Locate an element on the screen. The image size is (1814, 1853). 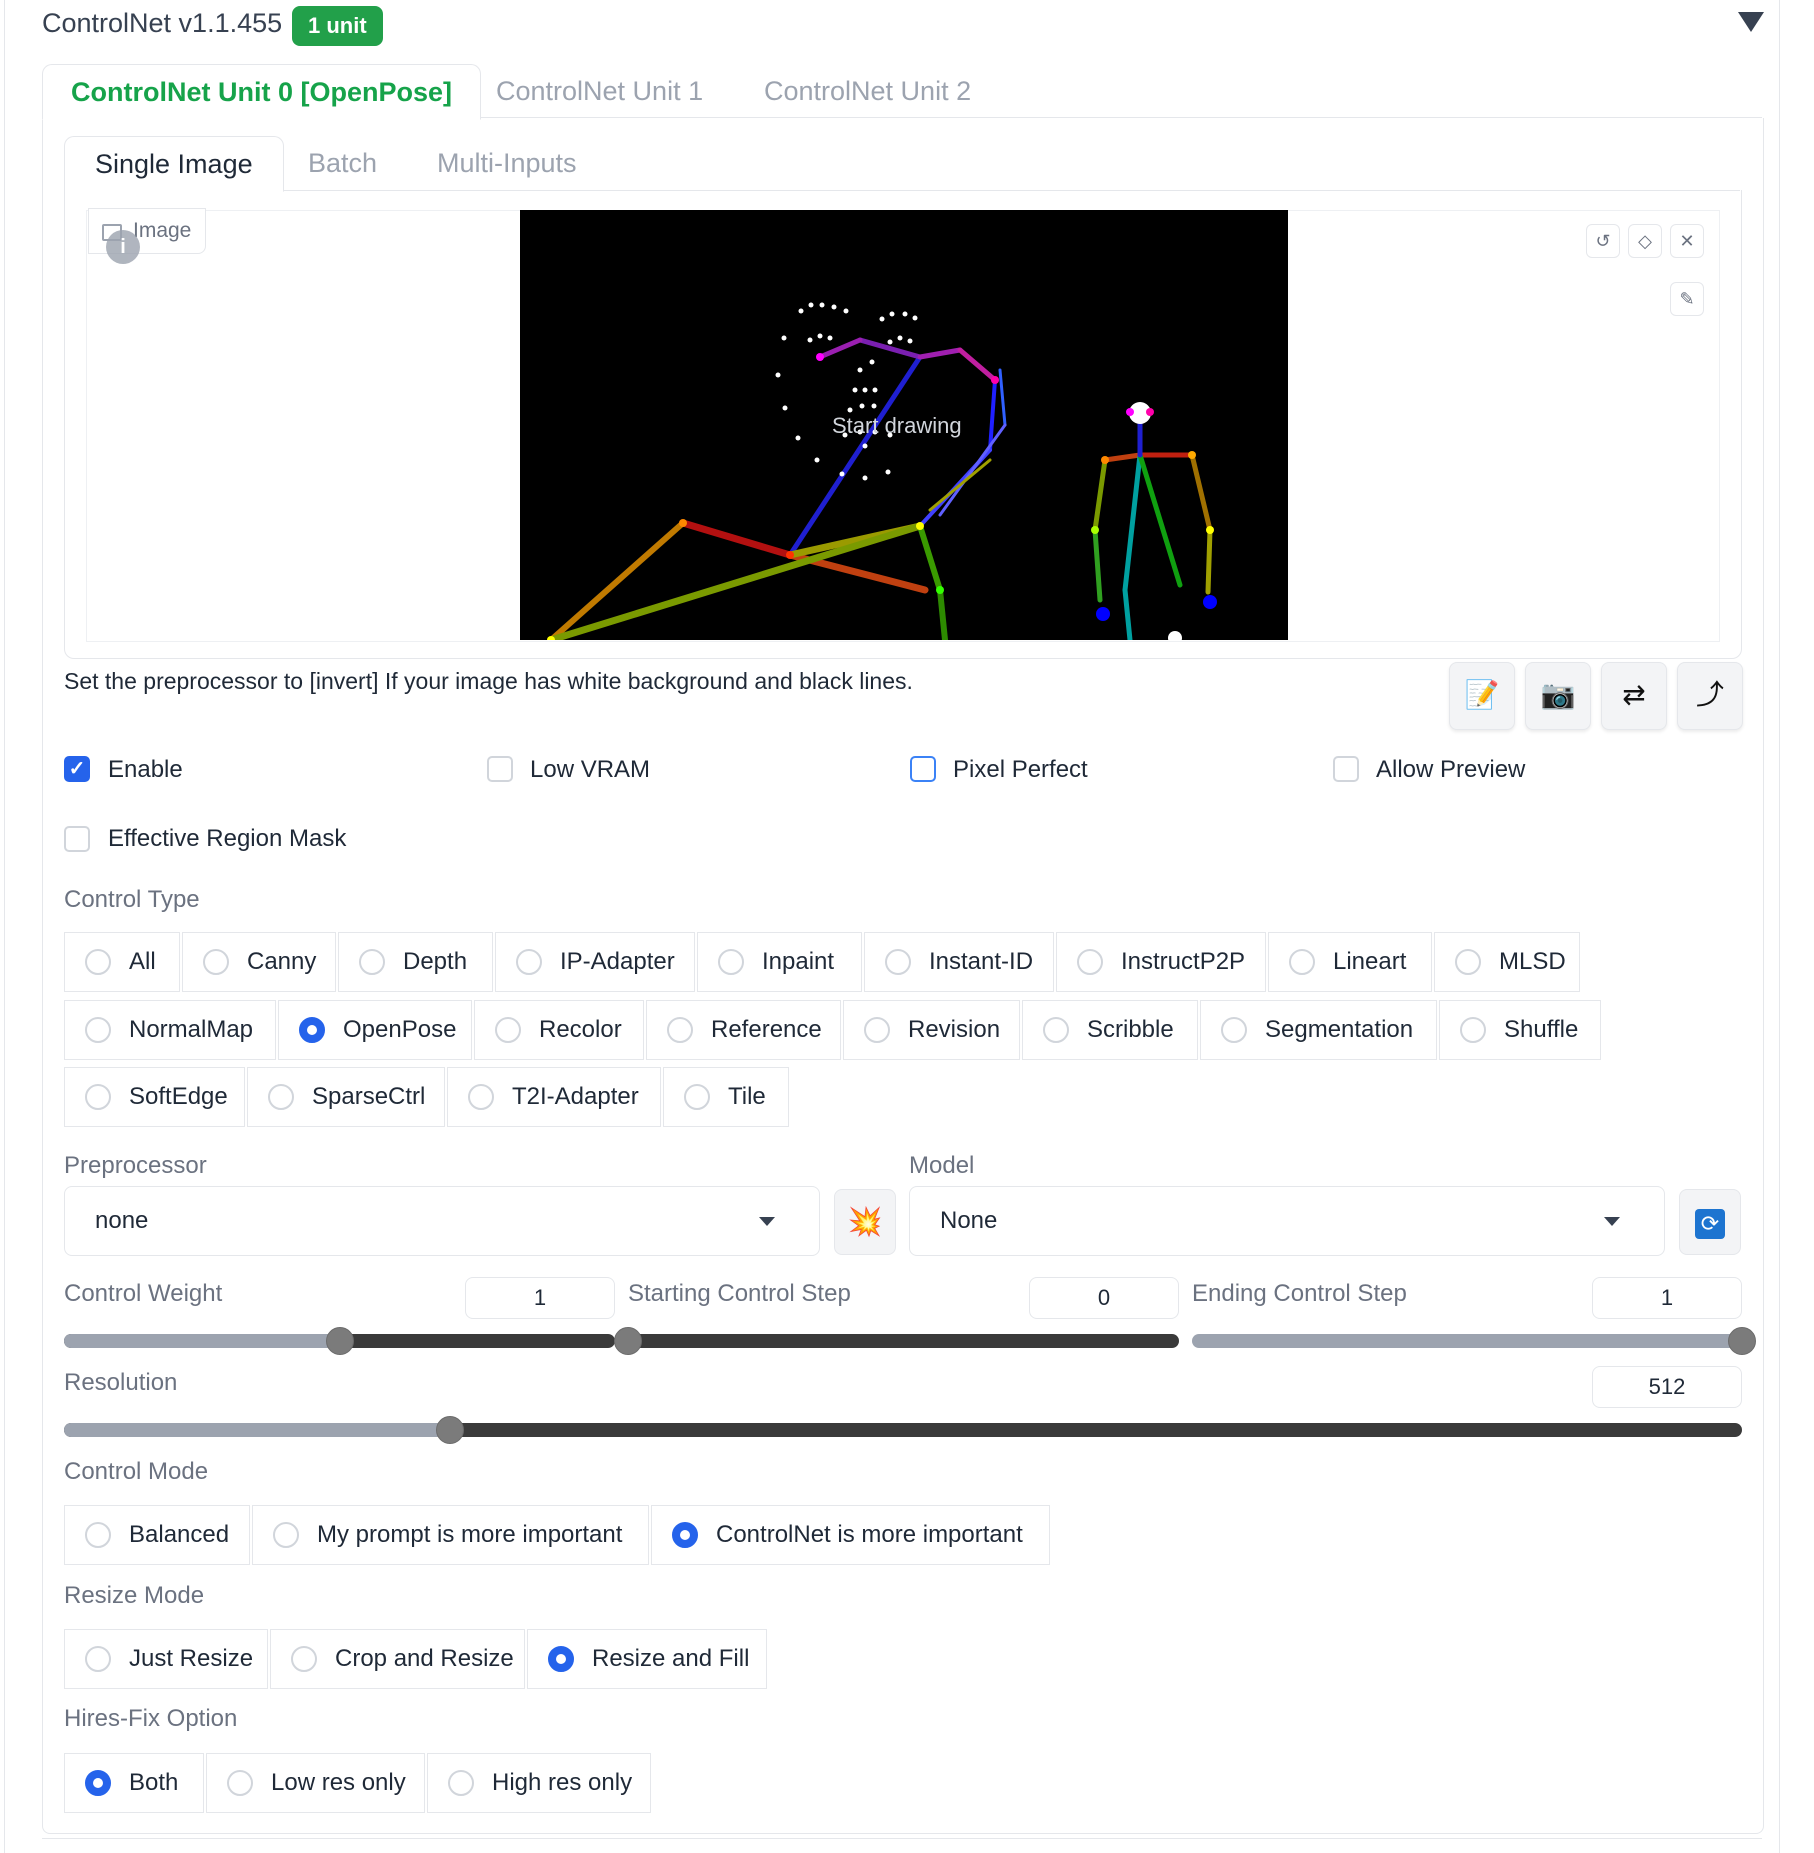
camera-icon: 📷 is located at coordinates (1558, 696).